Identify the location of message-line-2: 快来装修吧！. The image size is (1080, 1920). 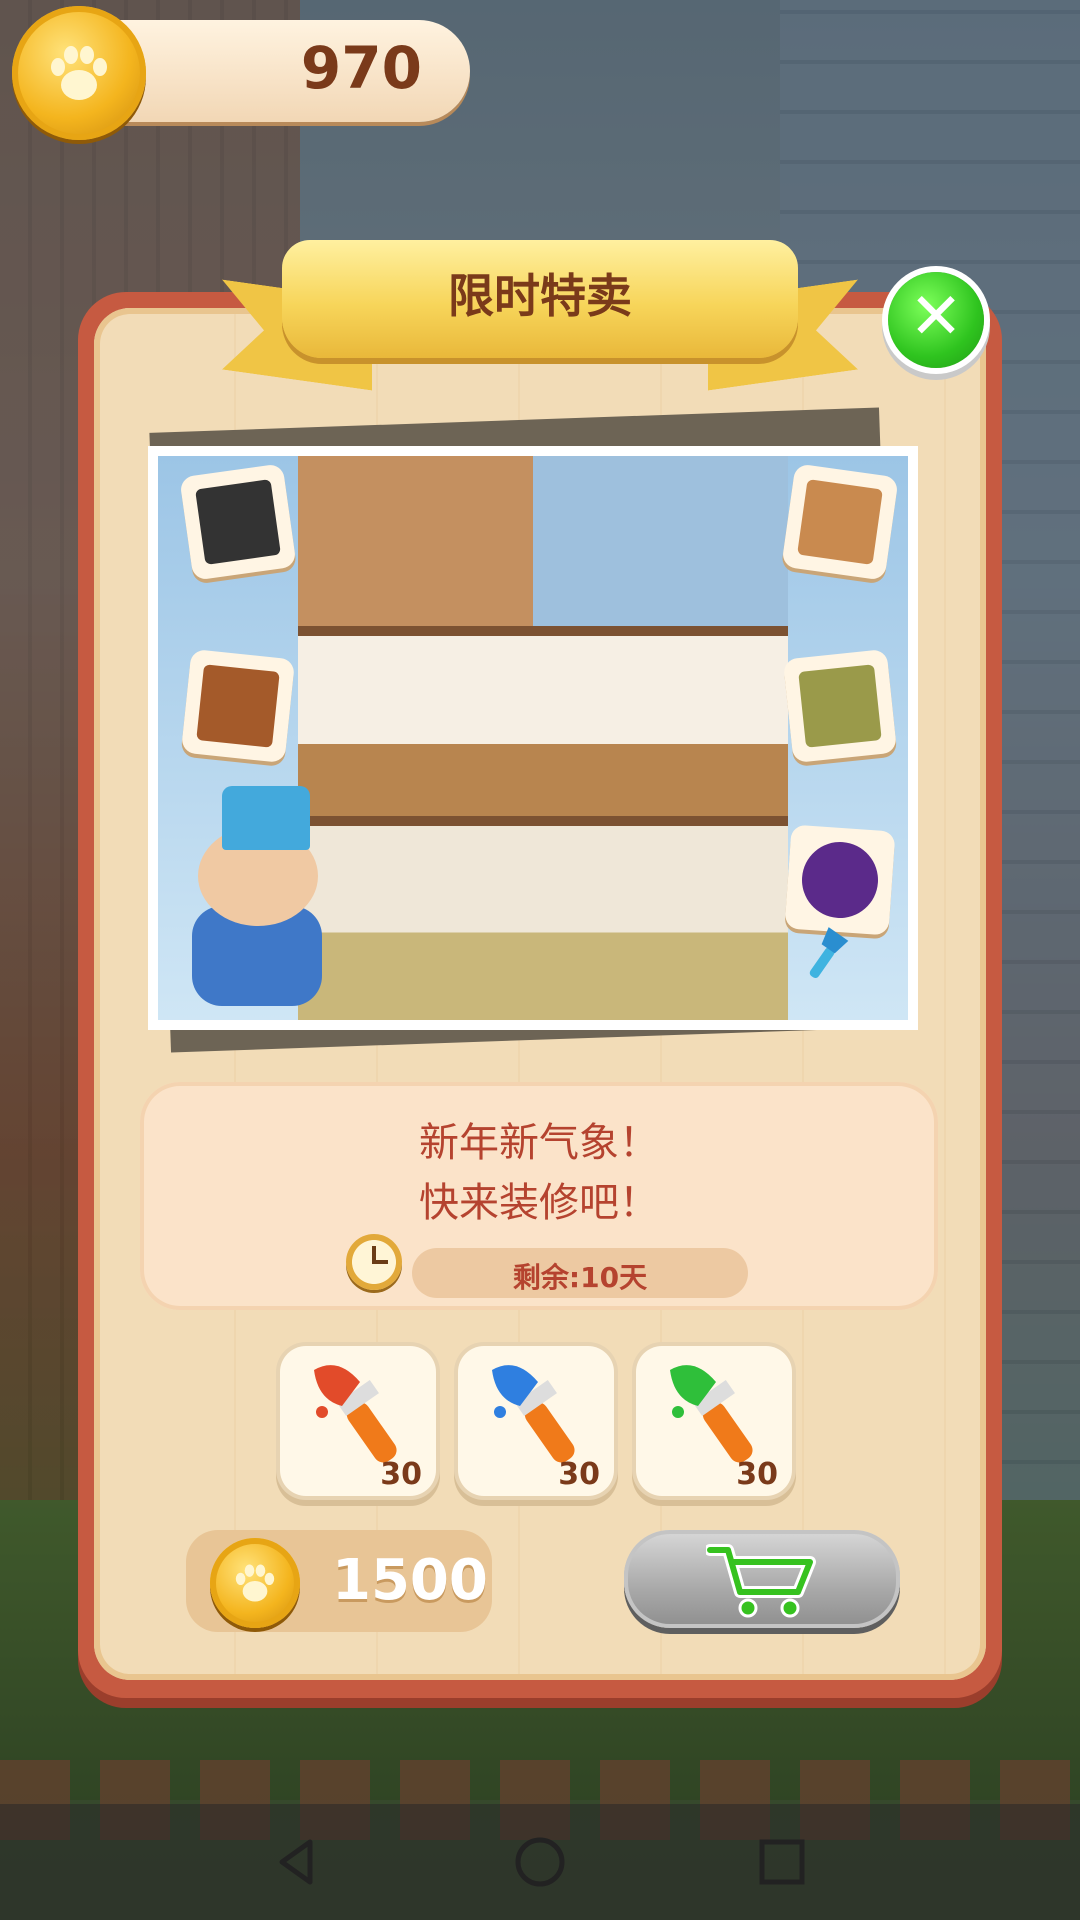
(539, 1203).